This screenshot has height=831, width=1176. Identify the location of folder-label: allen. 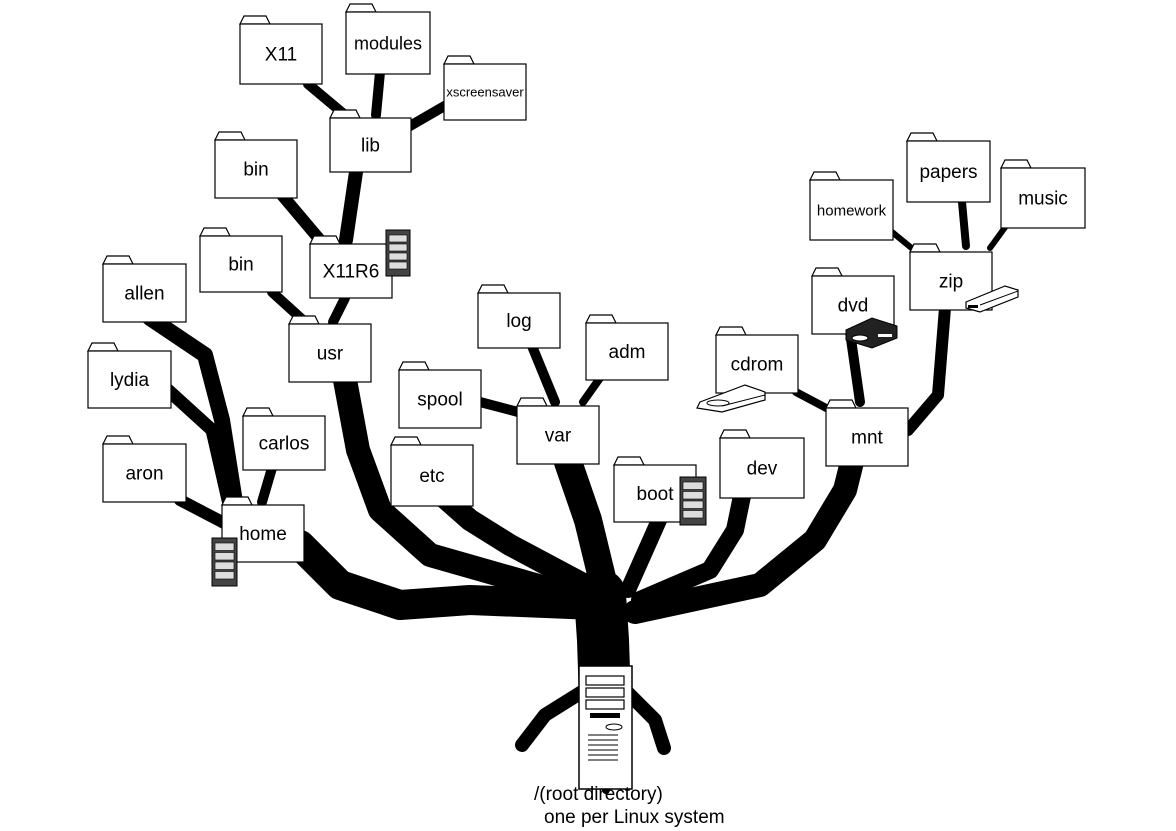
(144, 294).